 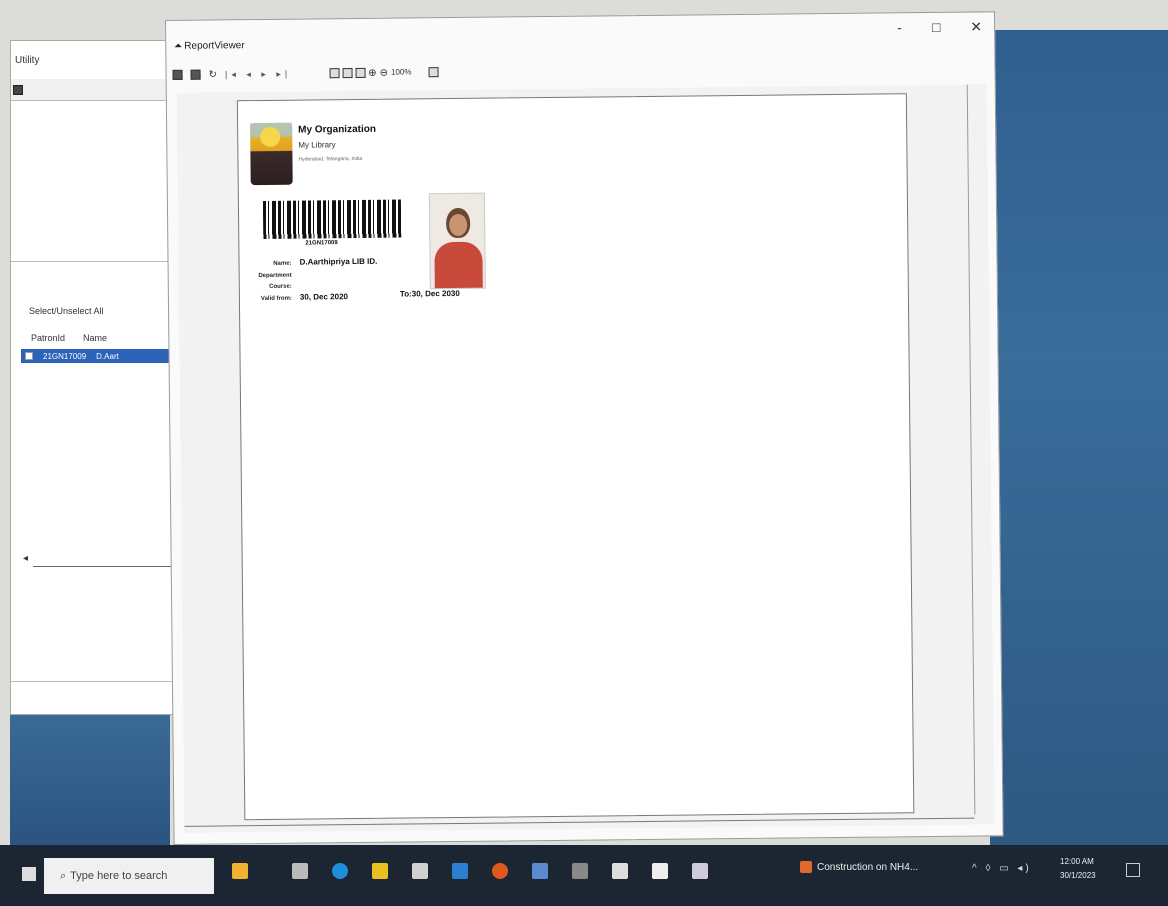 I want to click on windows-start-icon, so click(x=29, y=874).